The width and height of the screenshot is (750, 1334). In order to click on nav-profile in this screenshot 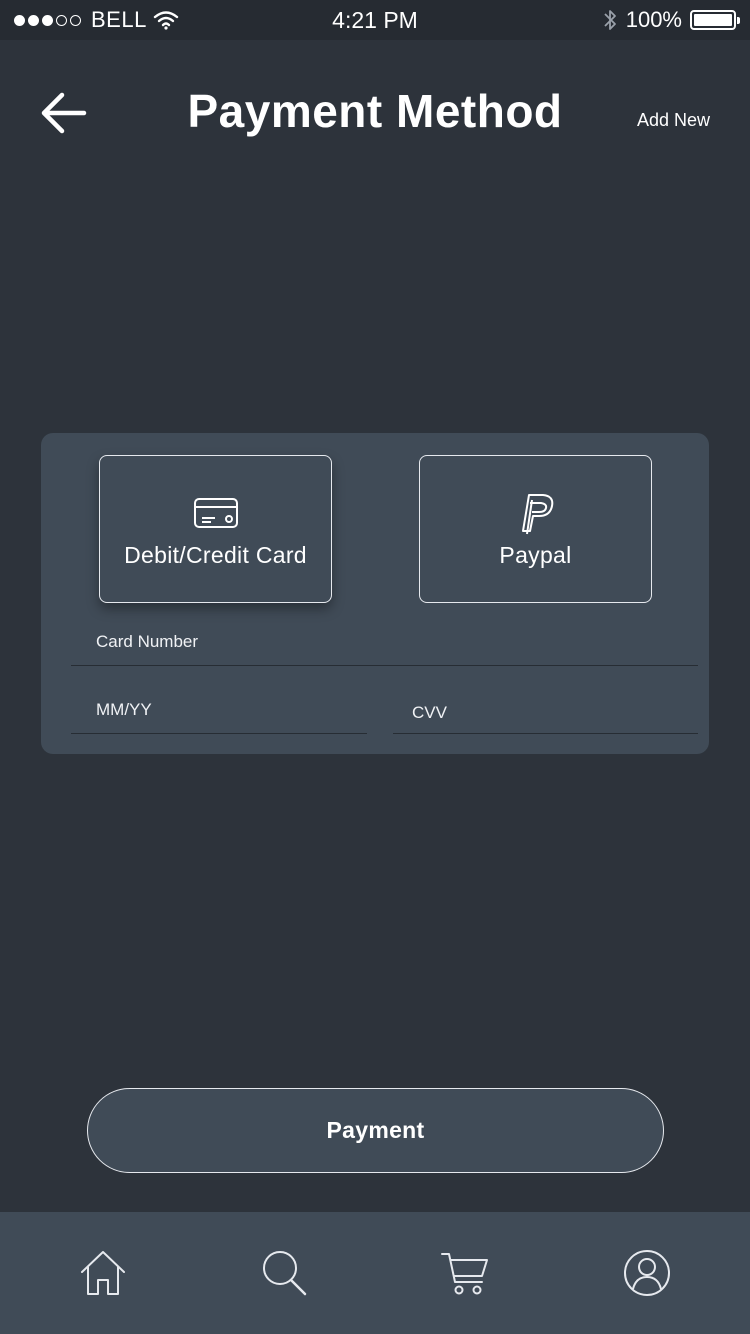, I will do `click(647, 1273)`.